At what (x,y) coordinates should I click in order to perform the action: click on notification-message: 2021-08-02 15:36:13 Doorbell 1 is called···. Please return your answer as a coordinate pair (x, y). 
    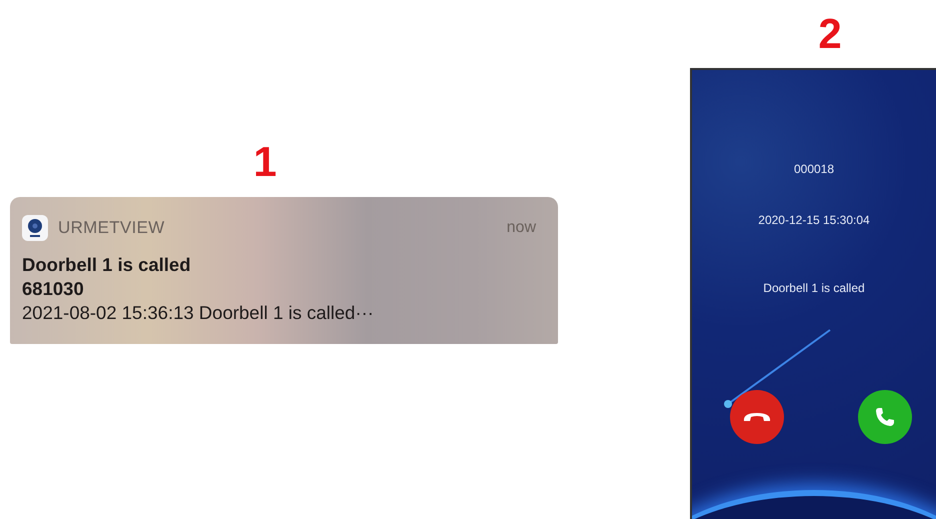
    Looking at the image, I should click on (198, 313).